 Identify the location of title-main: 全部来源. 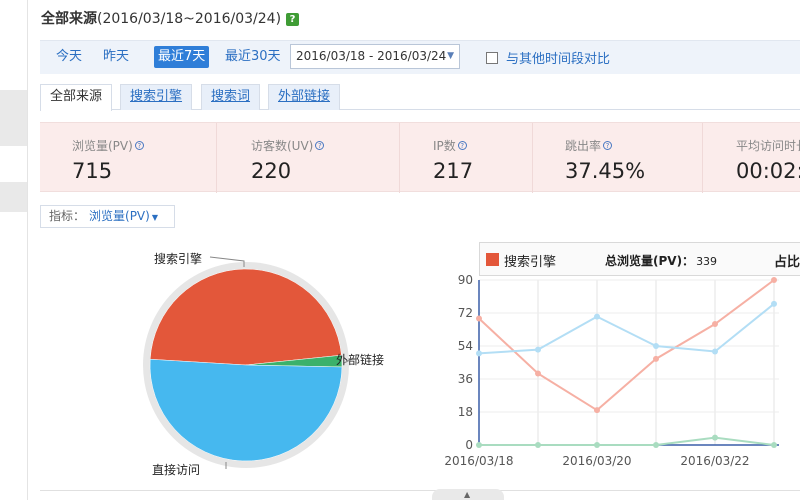
(69, 19).